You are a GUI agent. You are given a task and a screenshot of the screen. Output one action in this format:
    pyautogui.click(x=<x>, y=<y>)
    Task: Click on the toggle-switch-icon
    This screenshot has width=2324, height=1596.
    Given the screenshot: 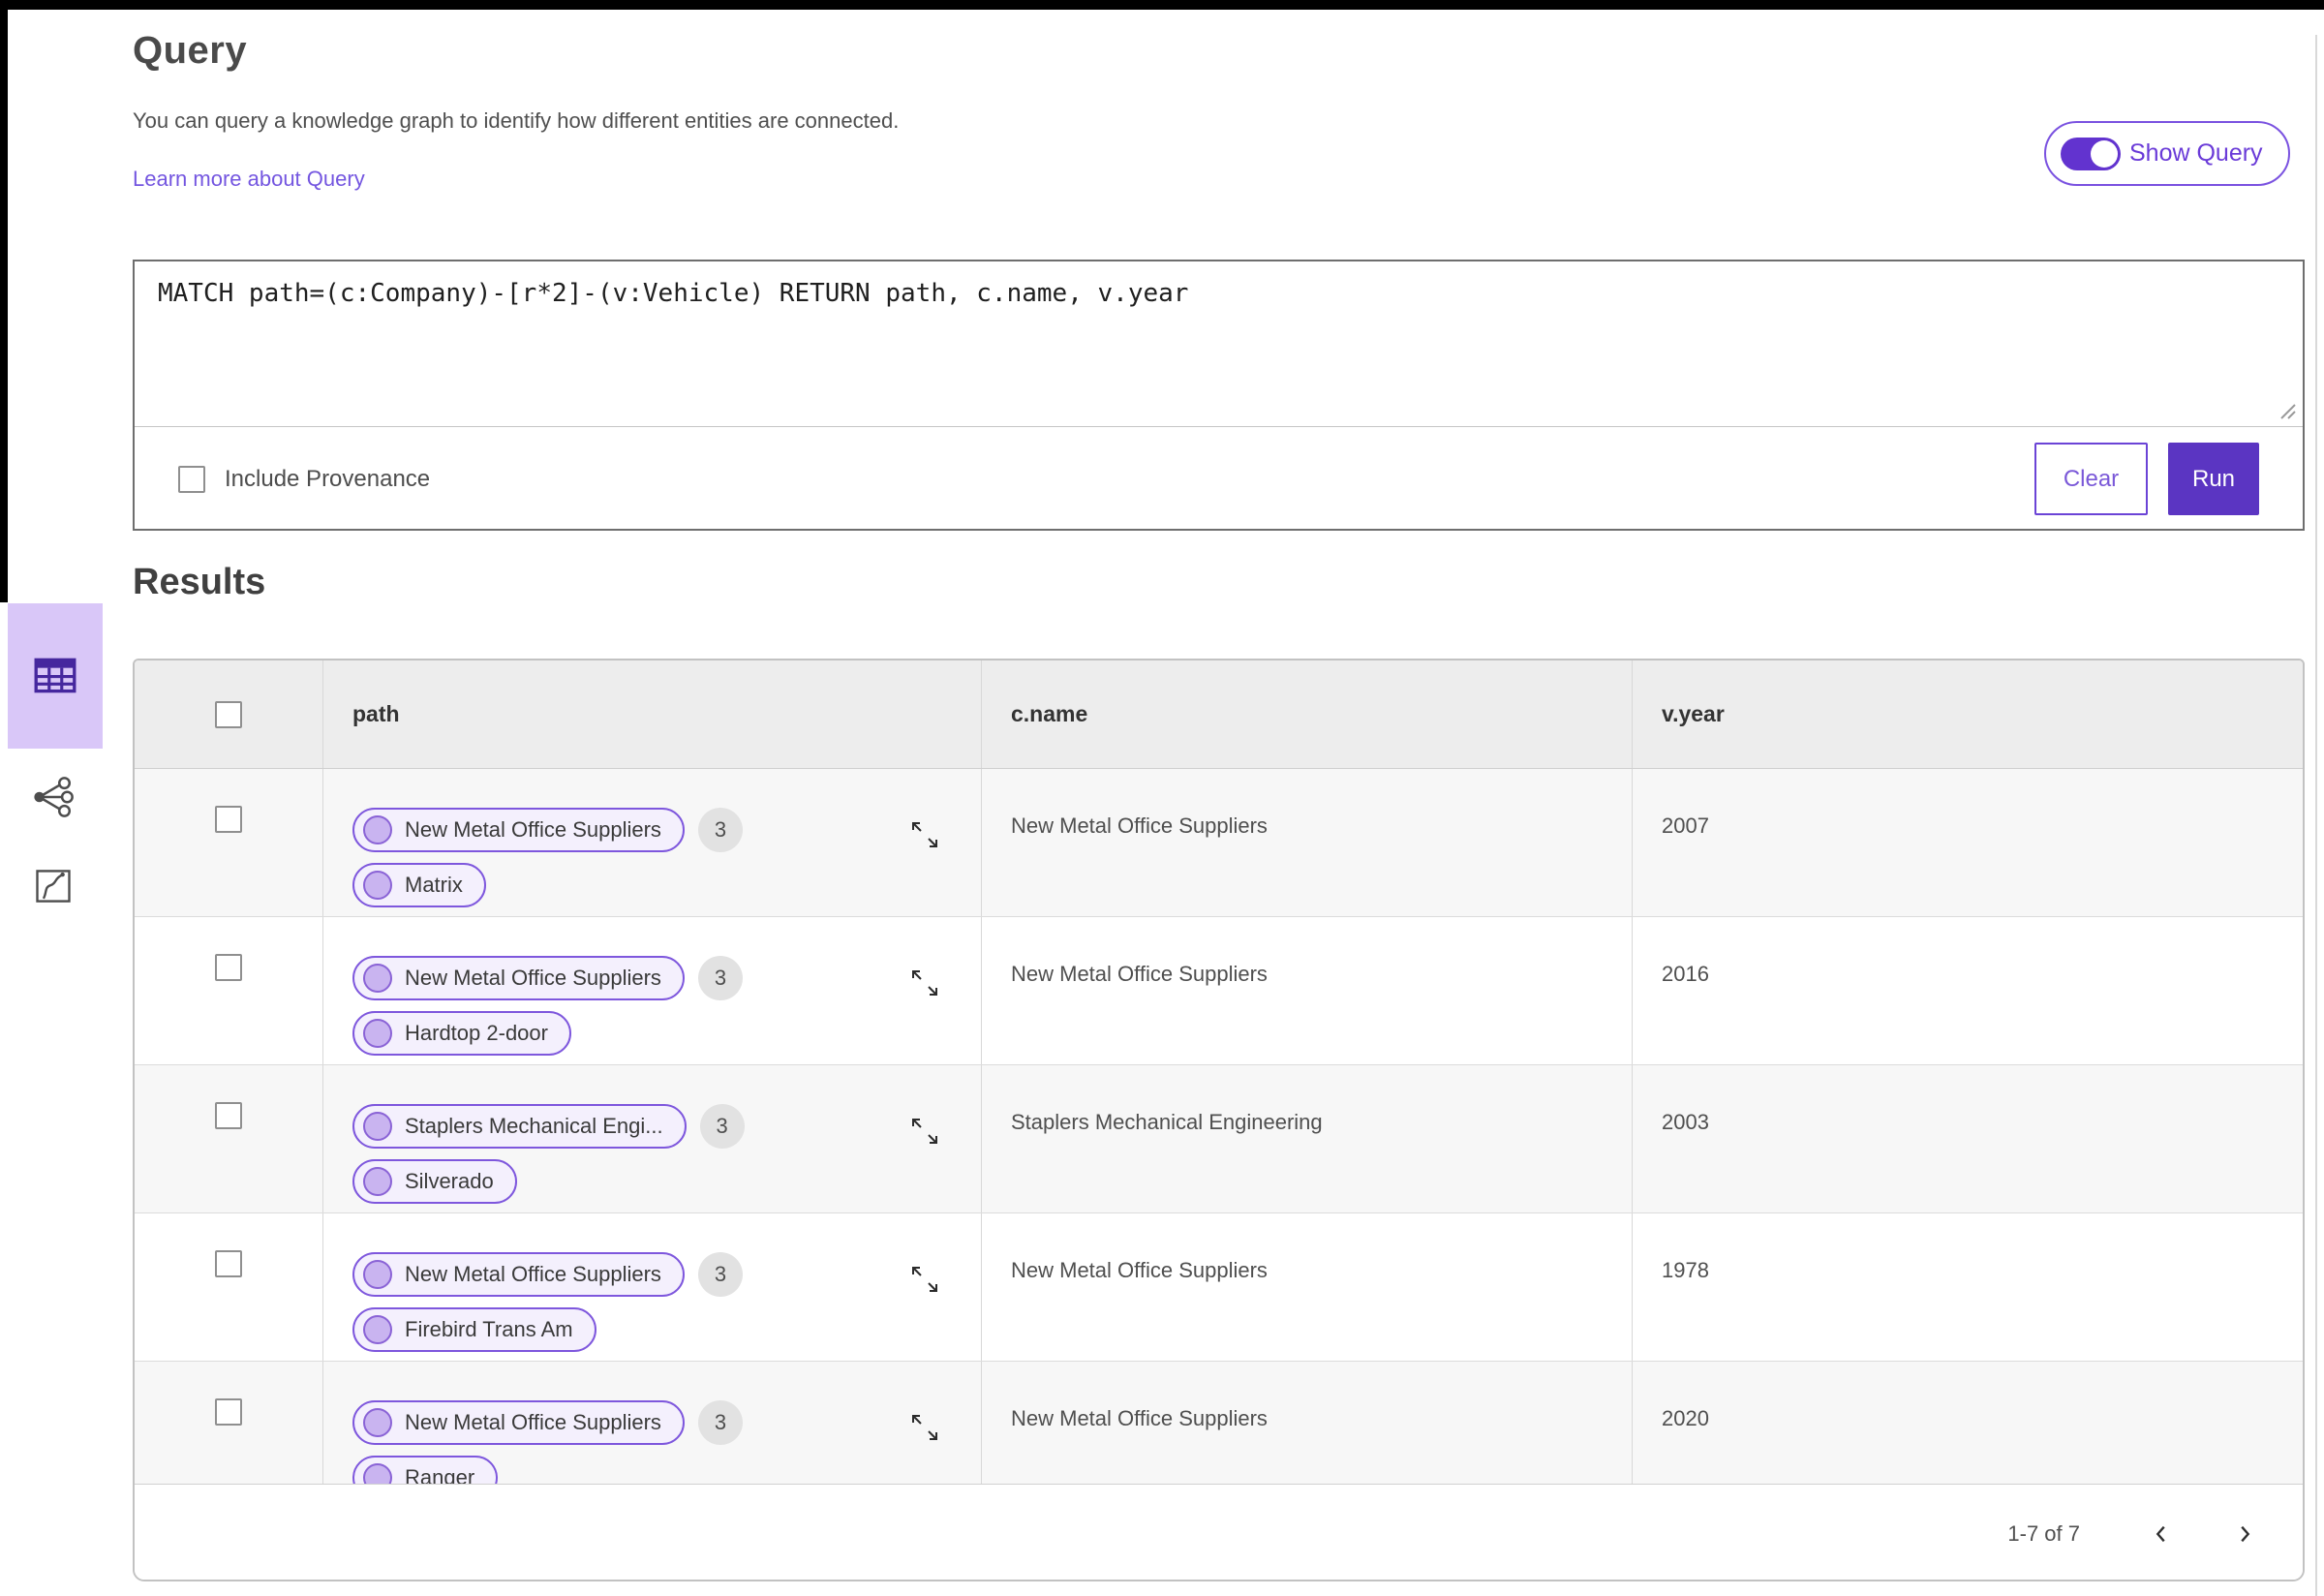 What is the action you would take?
    pyautogui.click(x=2091, y=153)
    